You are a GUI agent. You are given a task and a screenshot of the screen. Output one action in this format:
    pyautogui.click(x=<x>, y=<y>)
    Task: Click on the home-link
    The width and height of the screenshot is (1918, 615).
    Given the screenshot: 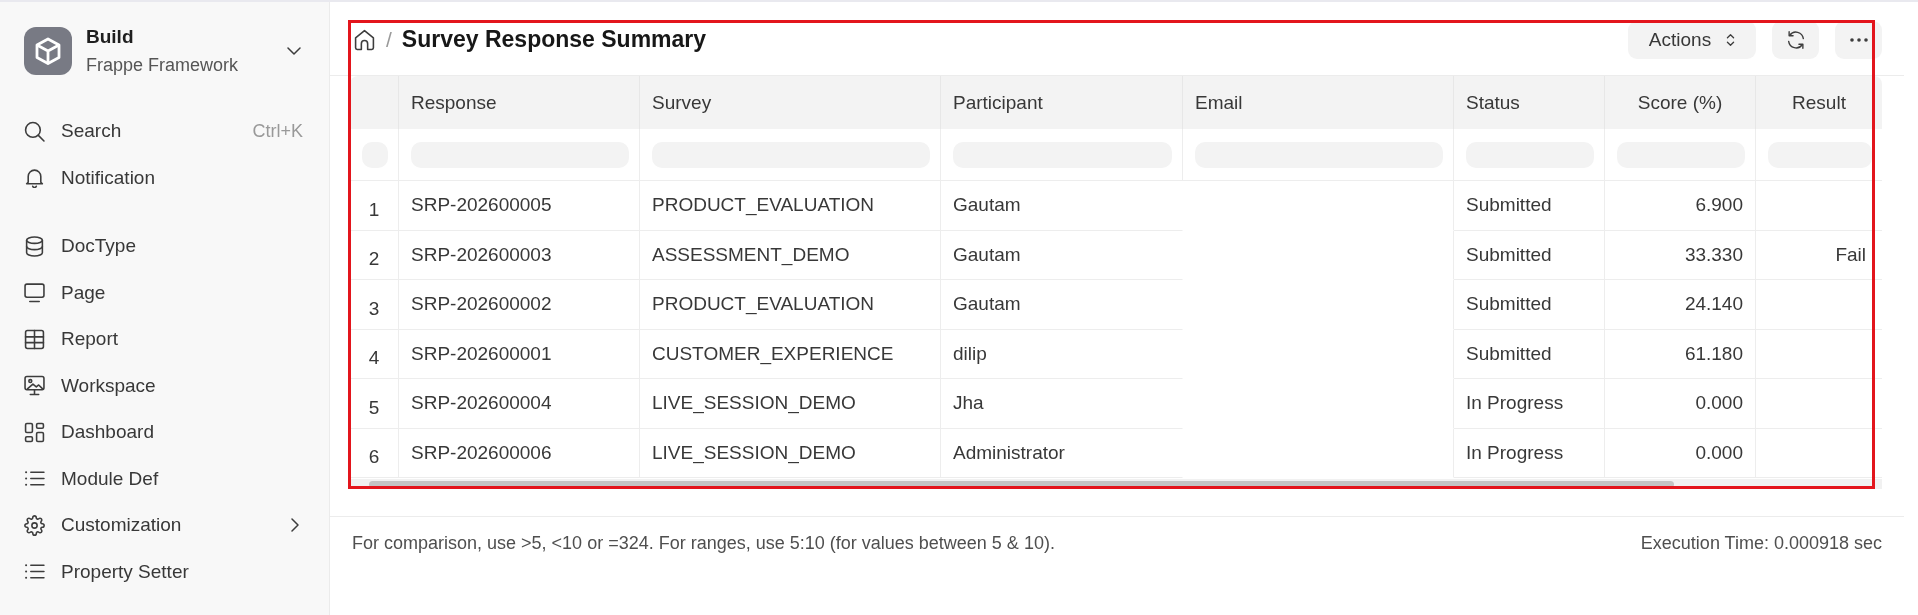 What is the action you would take?
    pyautogui.click(x=364, y=39)
    